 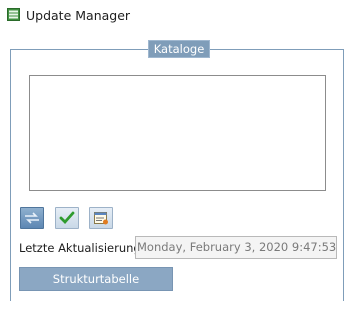 What do you see at coordinates (80, 248) in the screenshot?
I see `last-update-label: Letzte Aktualisierung` at bounding box center [80, 248].